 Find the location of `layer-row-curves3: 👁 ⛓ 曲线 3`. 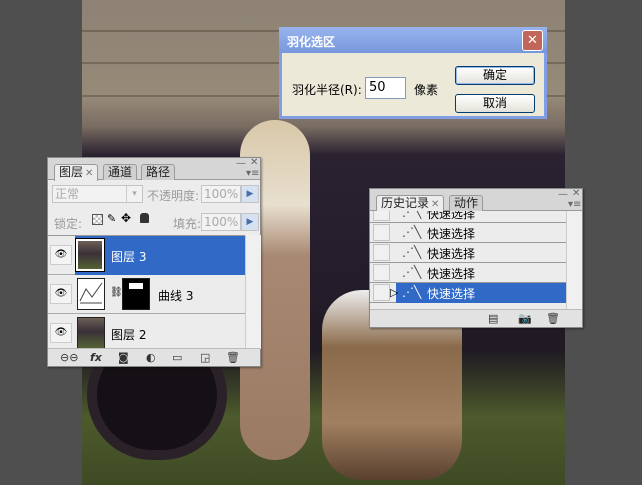

layer-row-curves3: 👁 ⛓ 曲线 3 is located at coordinates (146, 294).